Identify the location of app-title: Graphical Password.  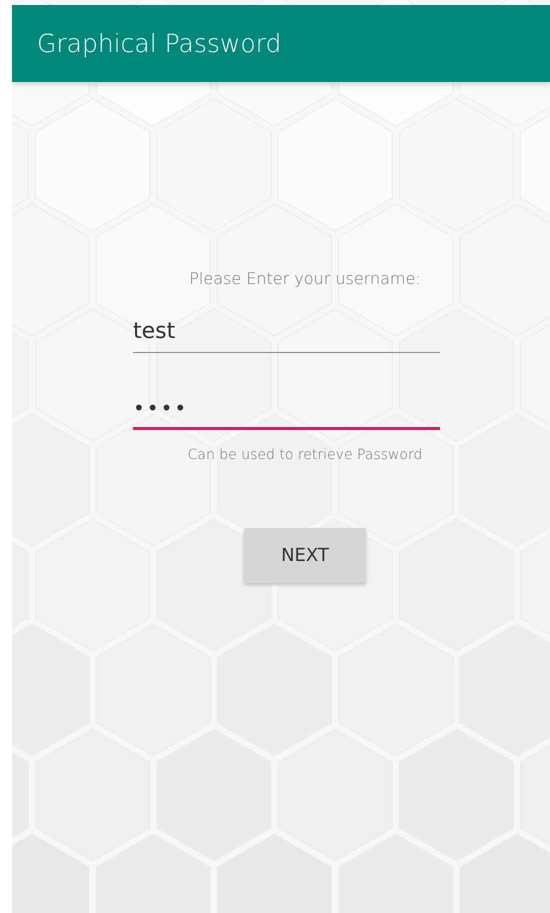
(159, 44).